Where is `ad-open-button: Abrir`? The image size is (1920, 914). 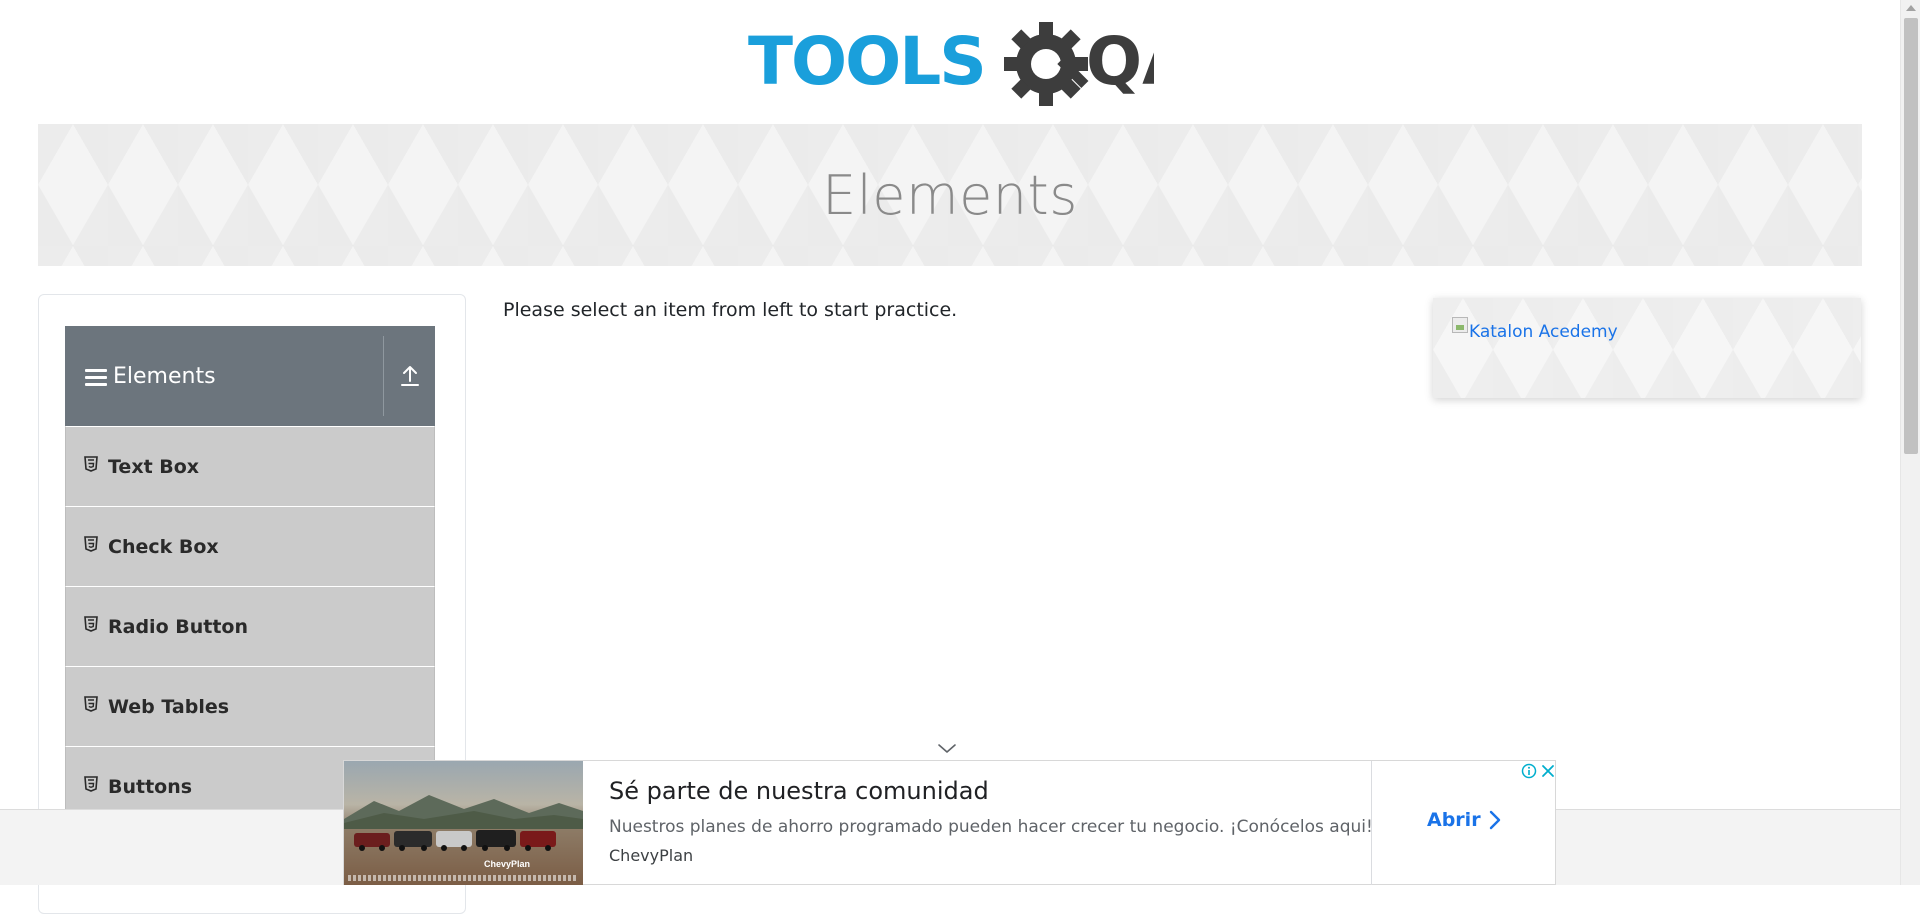
ad-open-button: Abrir is located at coordinates (1464, 820).